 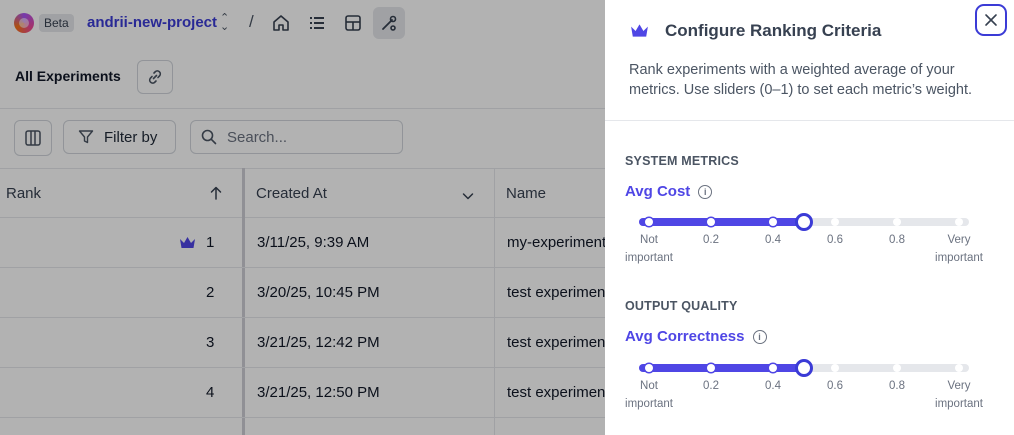 What do you see at coordinates (773, 30) in the screenshot?
I see `panel-title: Configure Ranking Criteria` at bounding box center [773, 30].